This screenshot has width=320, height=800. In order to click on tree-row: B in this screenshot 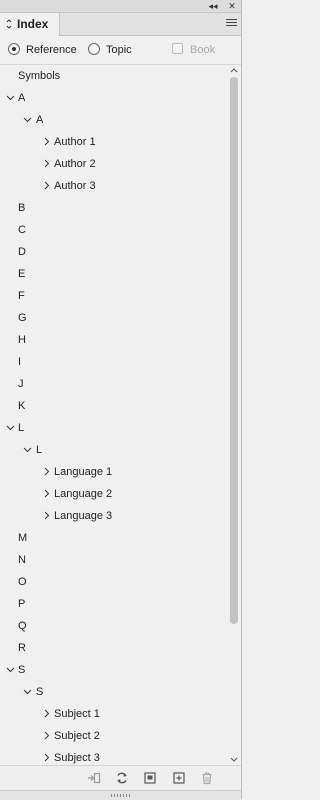, I will do `click(113, 208)`.